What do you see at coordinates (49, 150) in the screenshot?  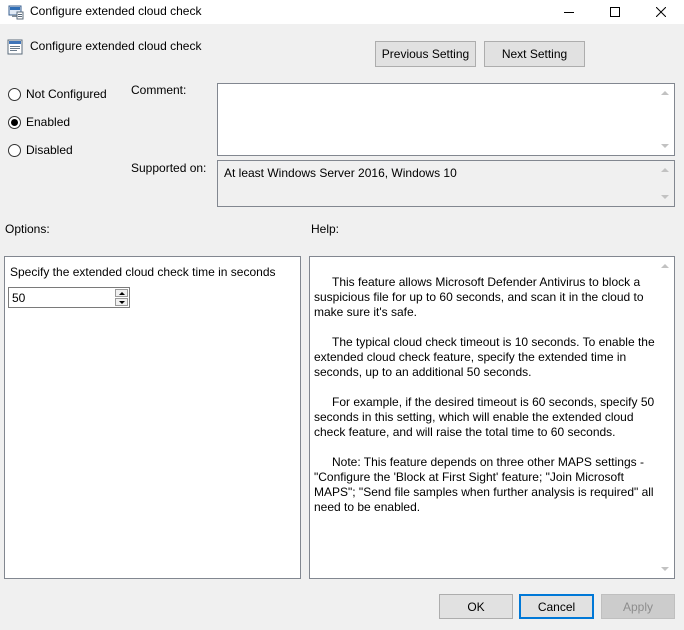 I see `radio-label: Disabled` at bounding box center [49, 150].